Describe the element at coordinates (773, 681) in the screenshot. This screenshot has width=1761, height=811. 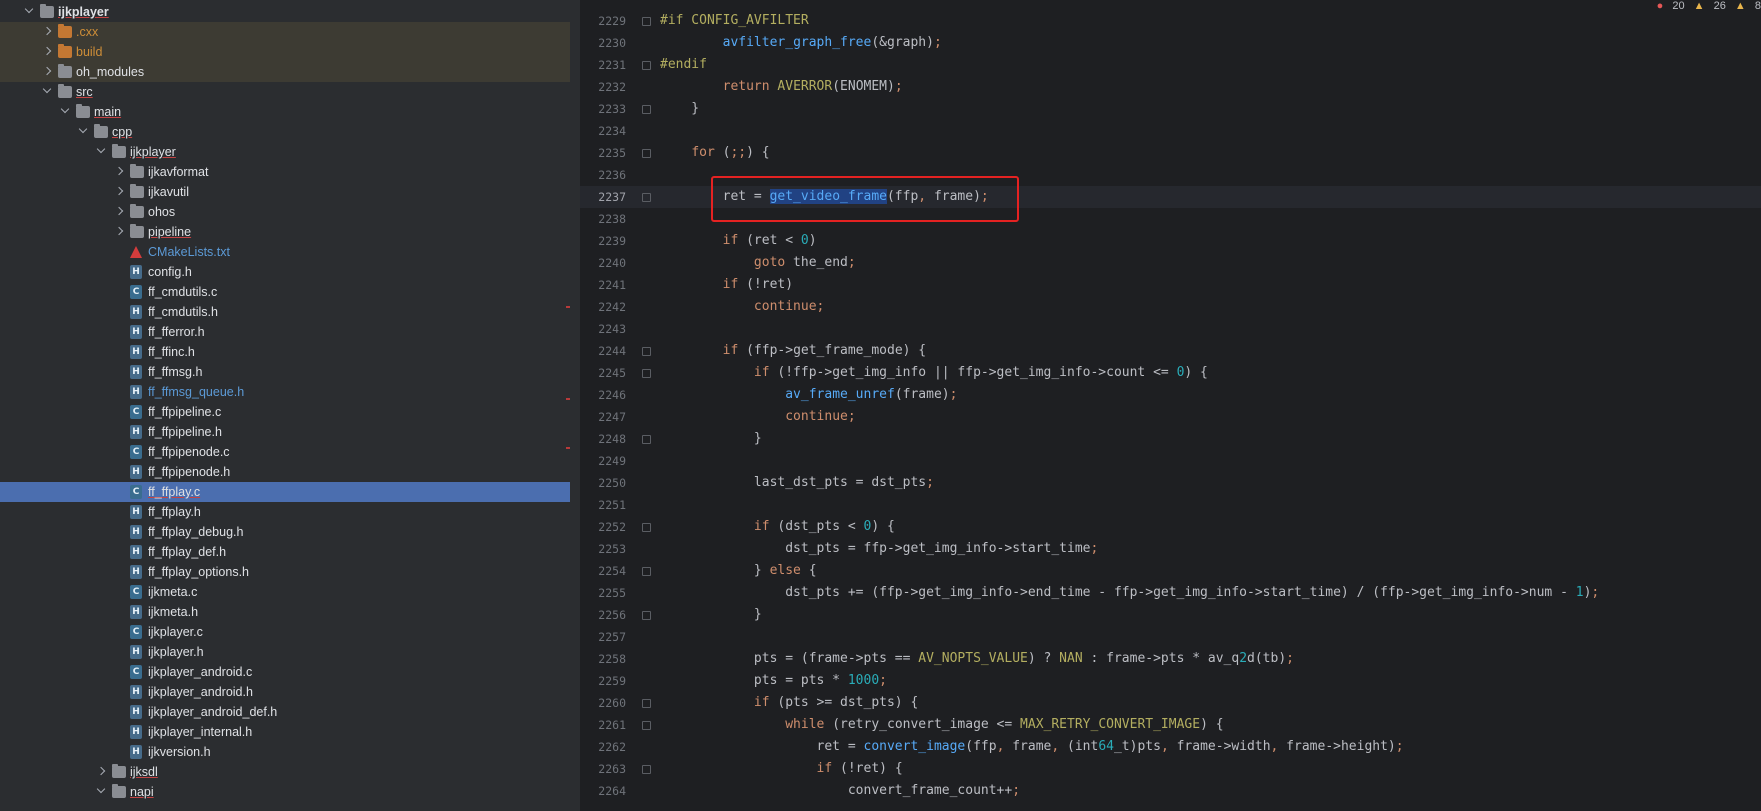
I see `code-line: pts = pts * 1000;` at that location.